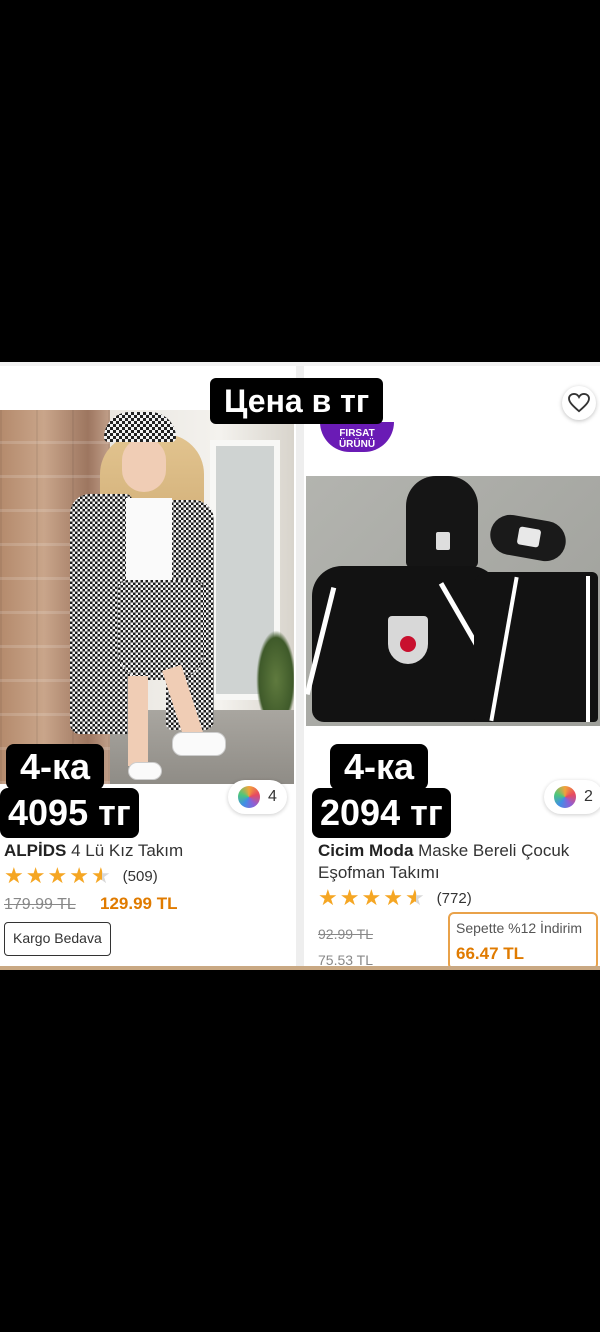 This screenshot has width=600, height=1332. What do you see at coordinates (69, 813) in the screenshot?
I see `overlay-price-left: 4095 тг` at bounding box center [69, 813].